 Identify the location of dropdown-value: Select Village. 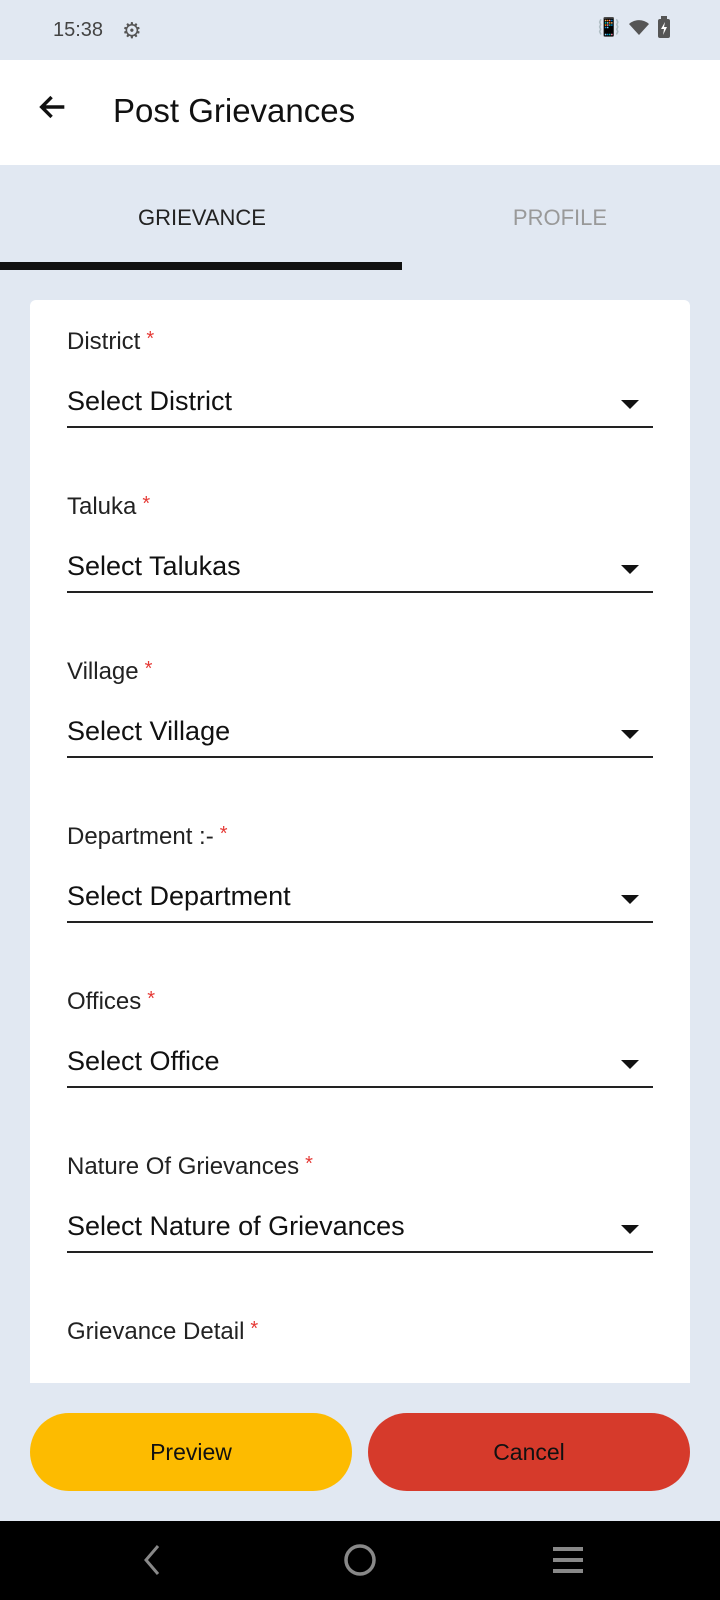
(149, 731).